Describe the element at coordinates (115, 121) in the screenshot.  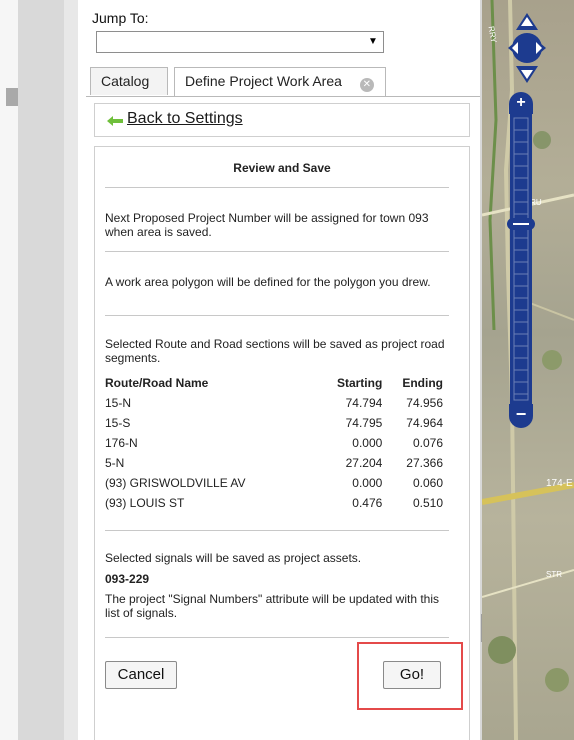
I see `back-arrow-icon` at that location.